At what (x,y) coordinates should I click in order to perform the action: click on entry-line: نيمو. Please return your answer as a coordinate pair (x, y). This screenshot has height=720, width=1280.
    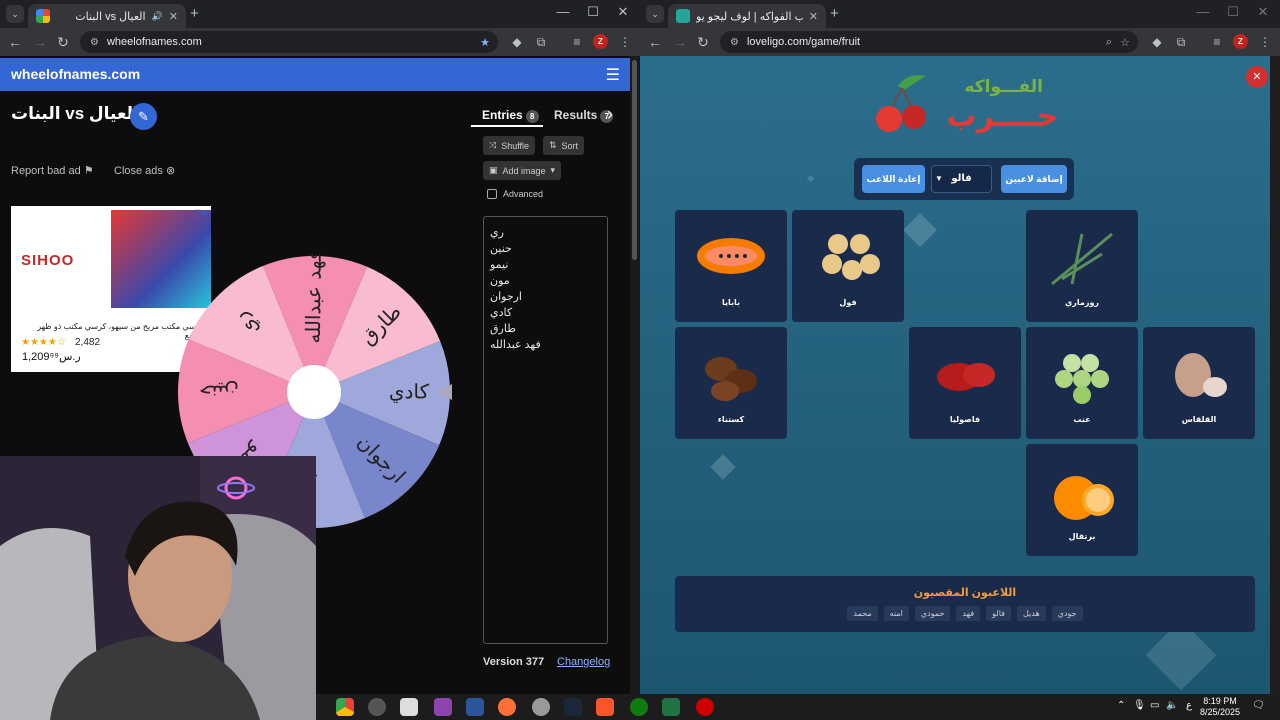
    Looking at the image, I should click on (499, 265).